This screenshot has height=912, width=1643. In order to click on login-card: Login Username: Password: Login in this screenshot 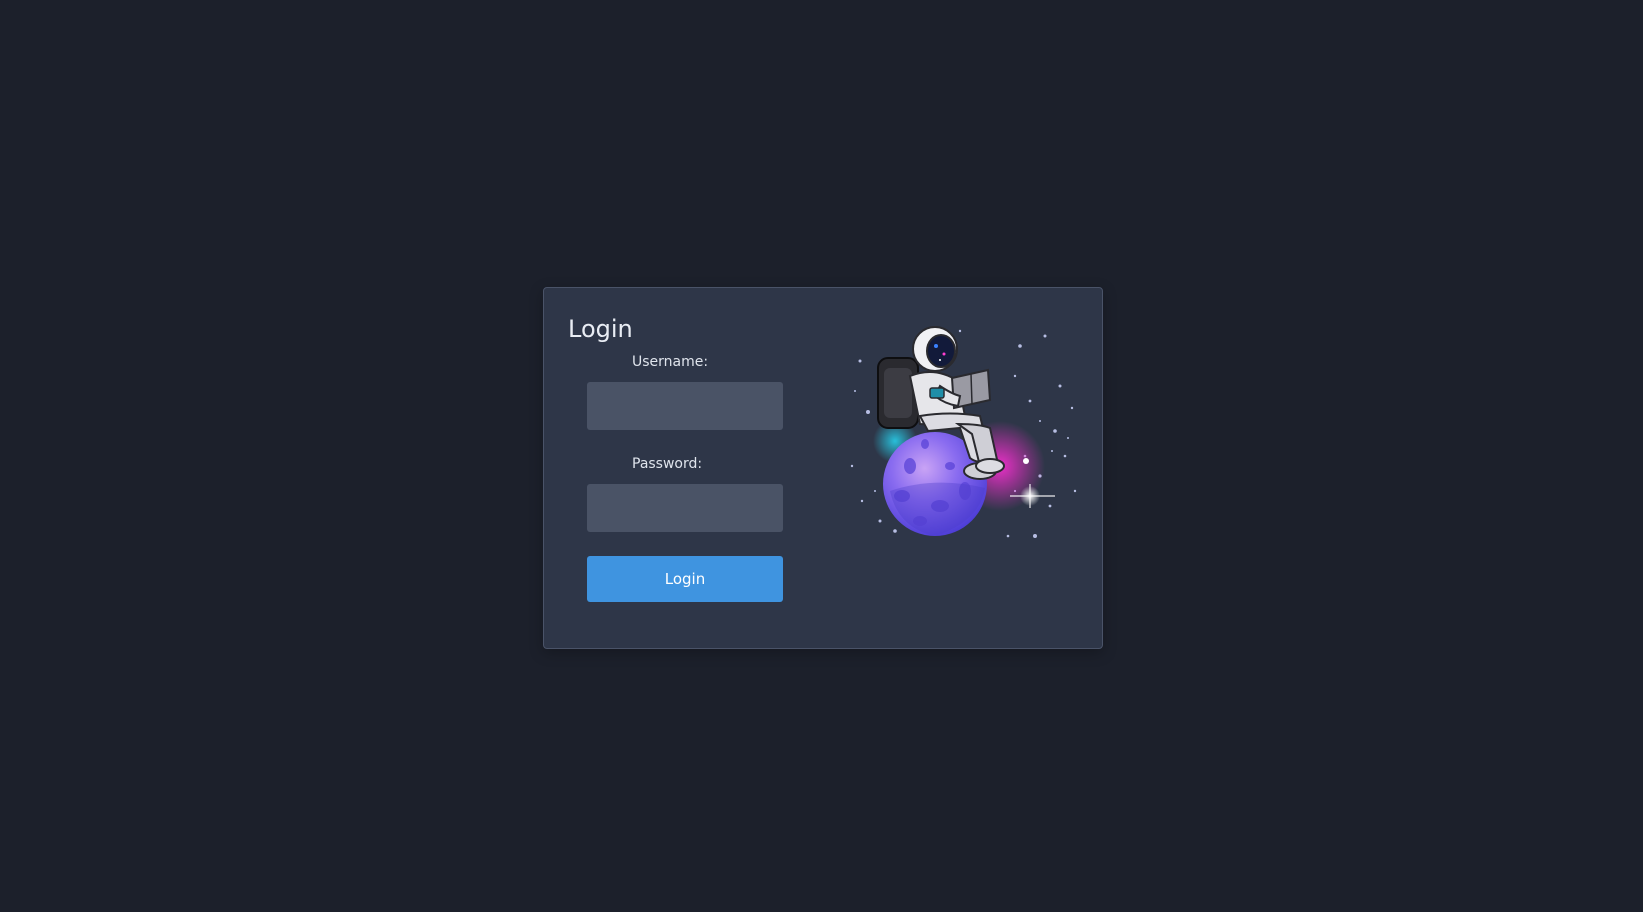, I will do `click(823, 468)`.